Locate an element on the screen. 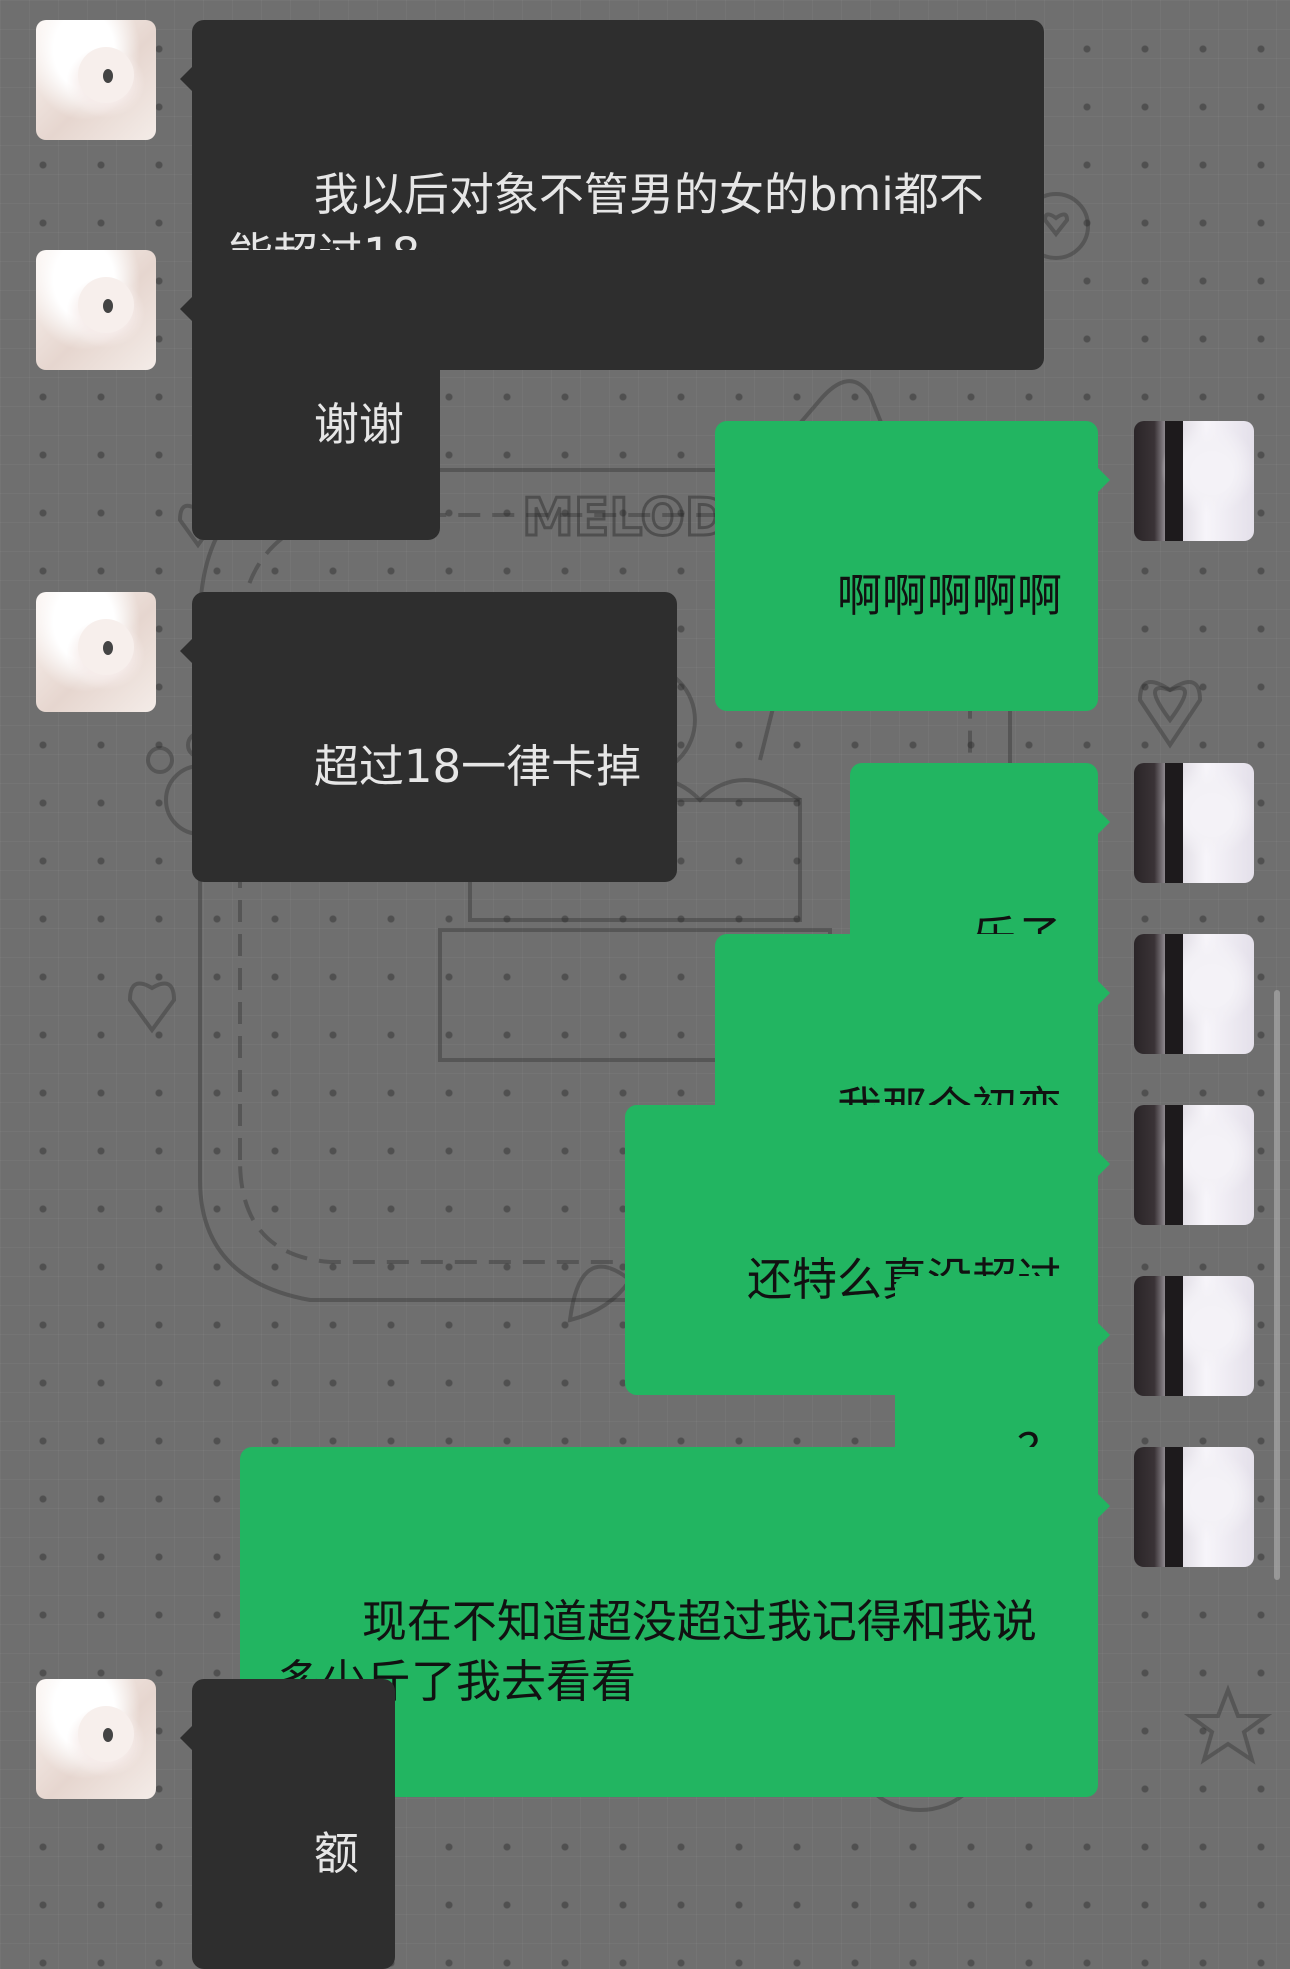 The width and height of the screenshot is (1290, 1969). message-row: ？ is located at coordinates (645, 1421).